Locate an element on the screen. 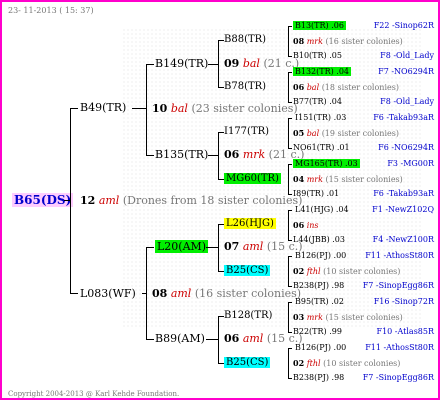  node-b135: B135(TR) is located at coordinates (181, 155).